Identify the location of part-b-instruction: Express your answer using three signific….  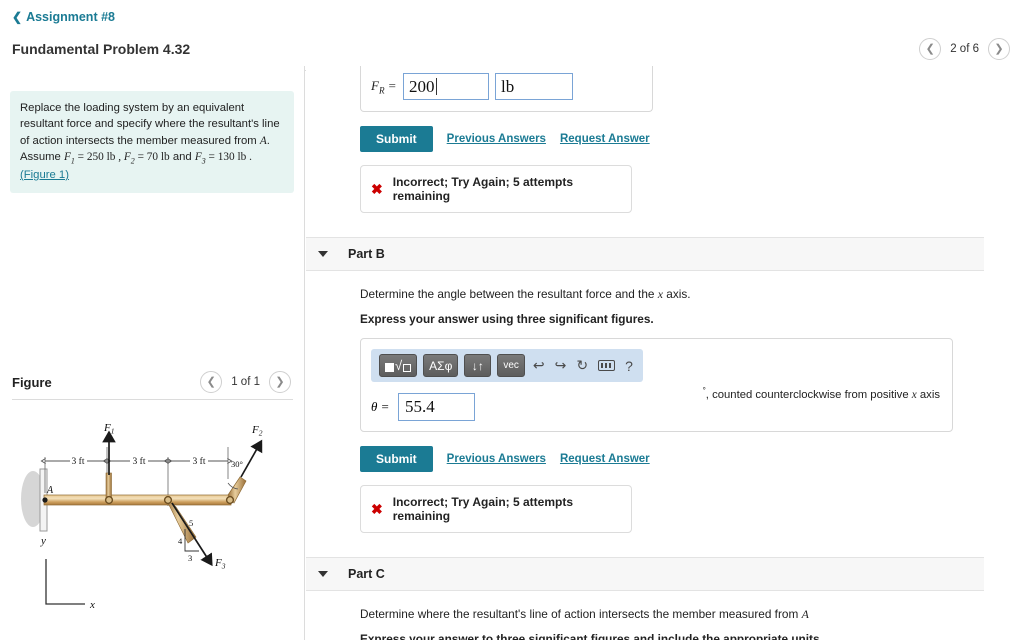
(507, 319).